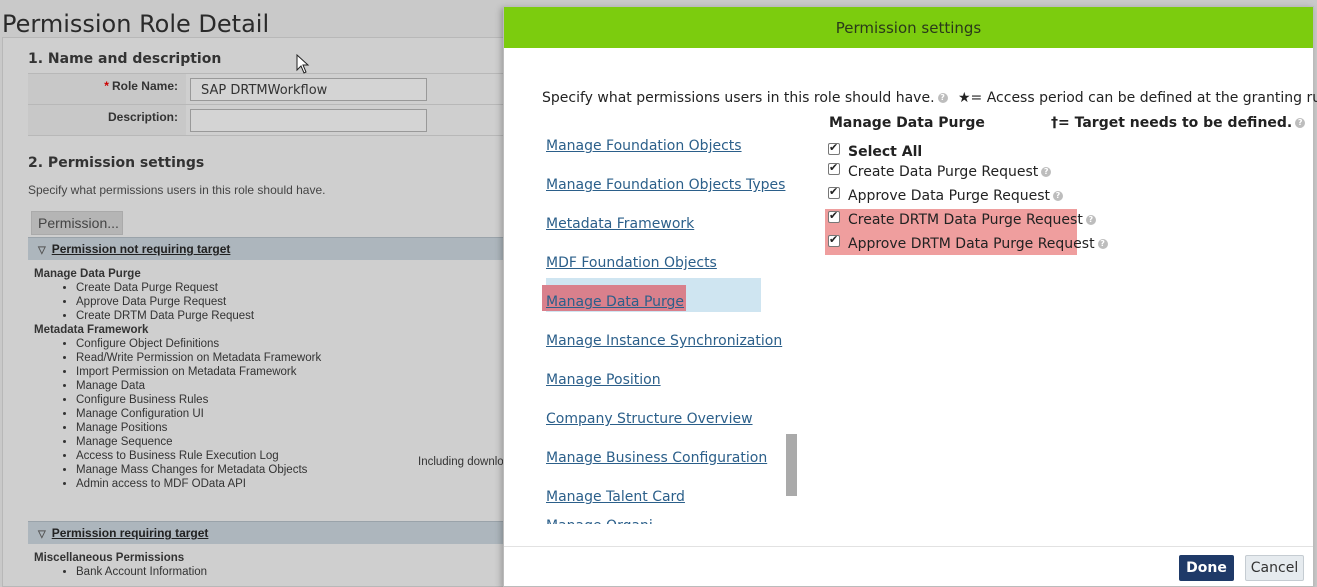 The width and height of the screenshot is (1317, 587). Describe the element at coordinates (603, 380) in the screenshot. I see `category-item: Manage Position` at that location.